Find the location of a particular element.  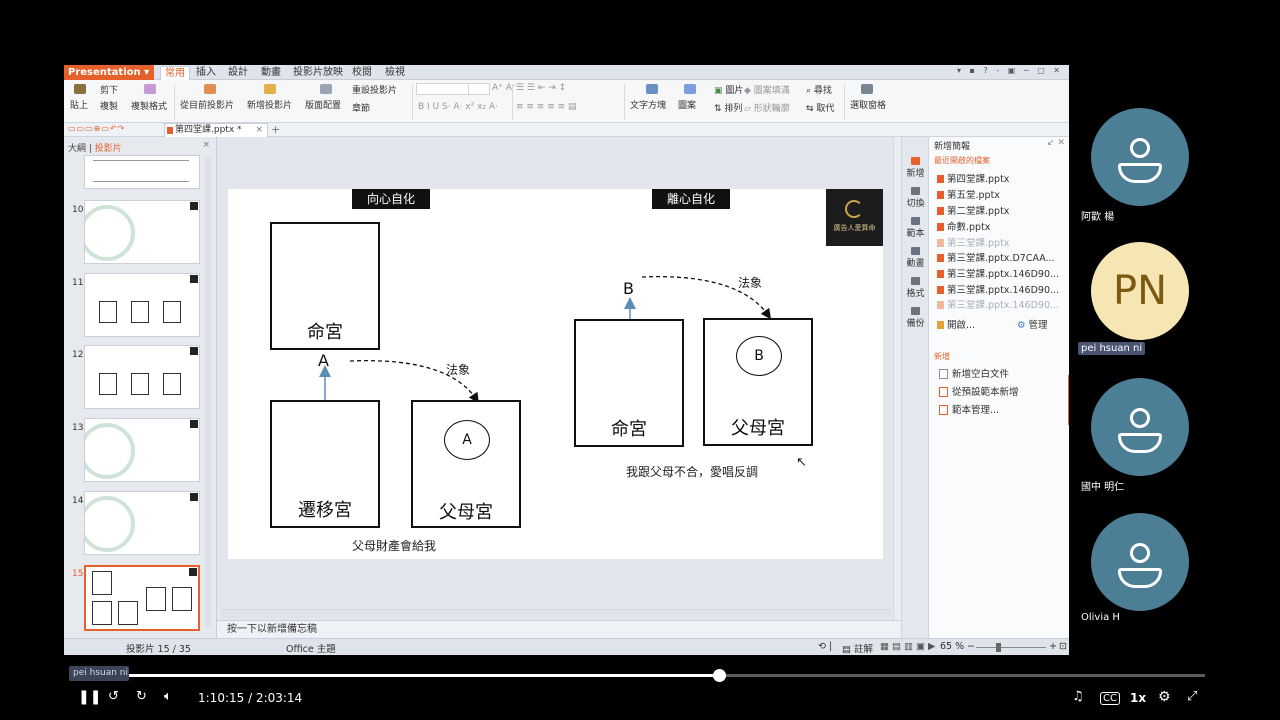

zoom-slider is located at coordinates (1011, 647).